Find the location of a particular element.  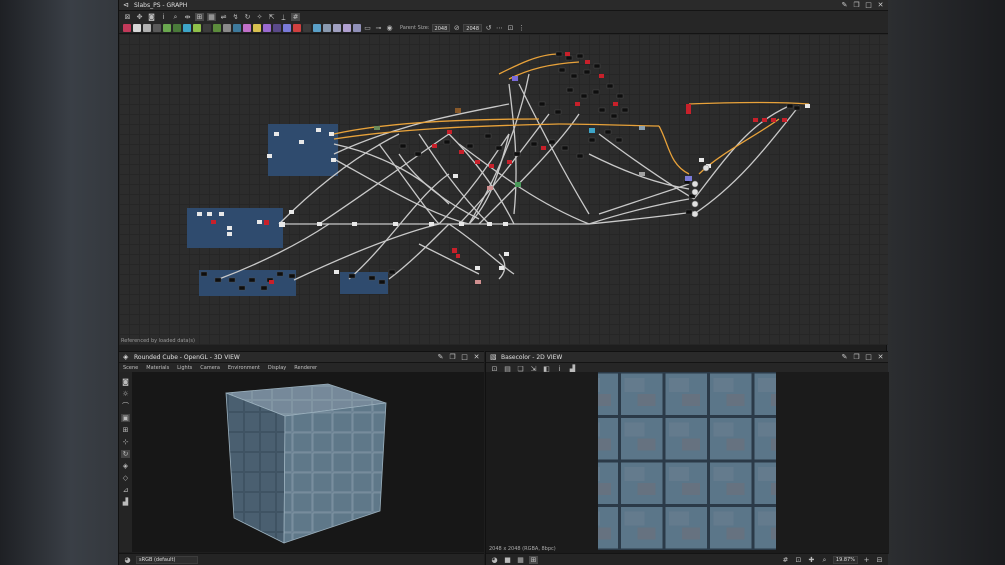

node-chip-shape is located at coordinates (227, 27).